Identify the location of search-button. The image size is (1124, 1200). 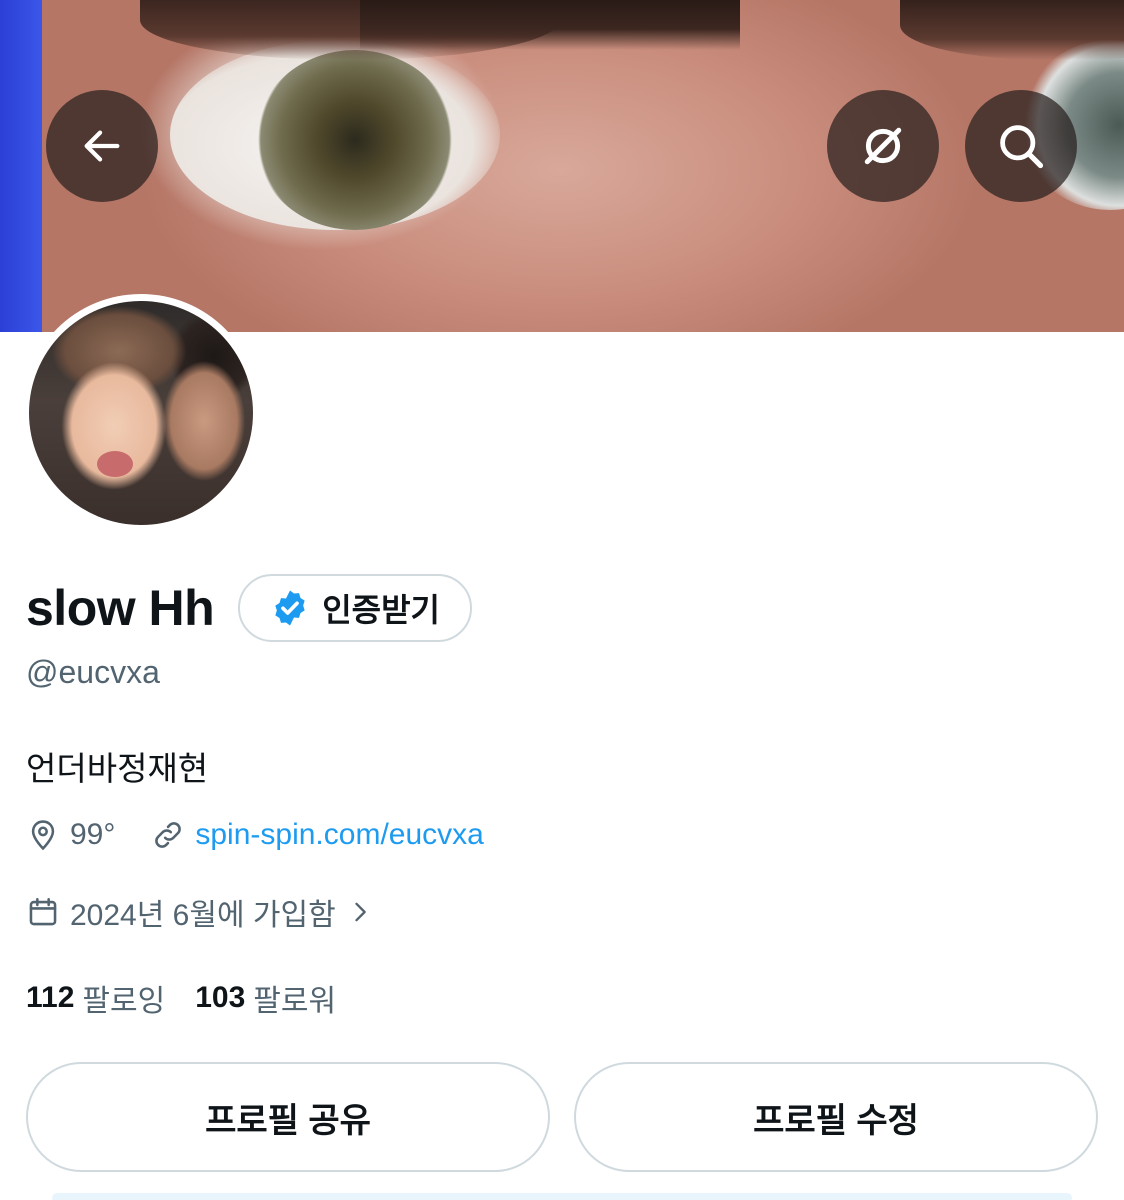
(1021, 146).